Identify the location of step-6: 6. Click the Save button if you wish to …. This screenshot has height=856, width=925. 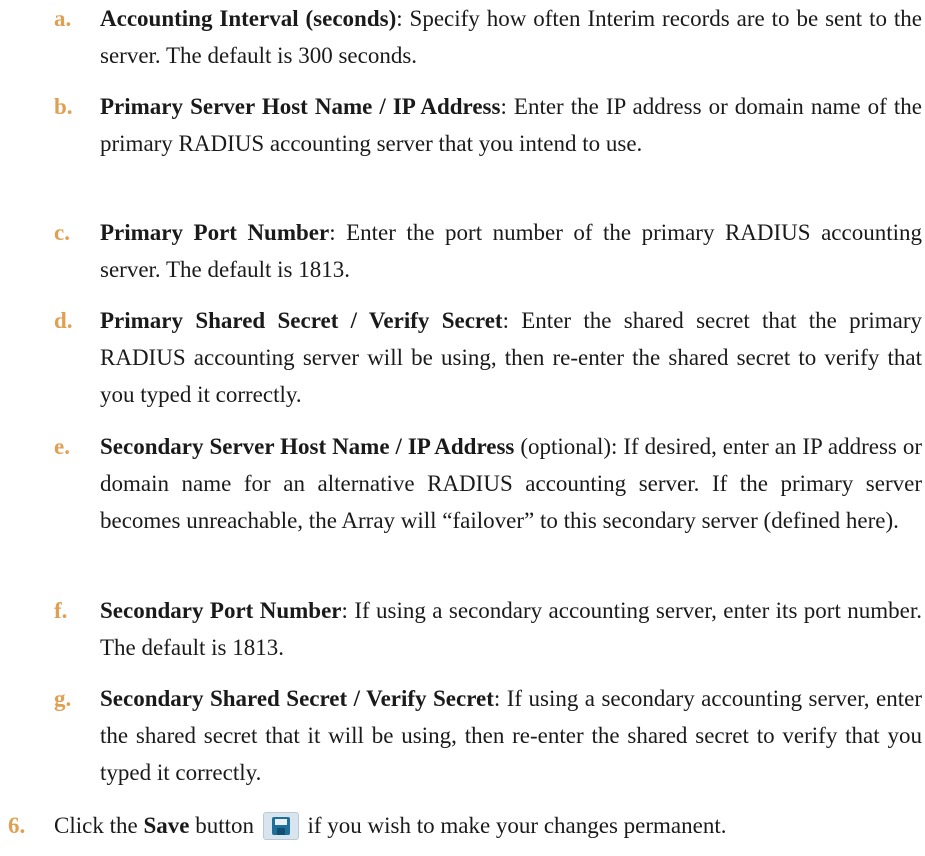
(465, 825).